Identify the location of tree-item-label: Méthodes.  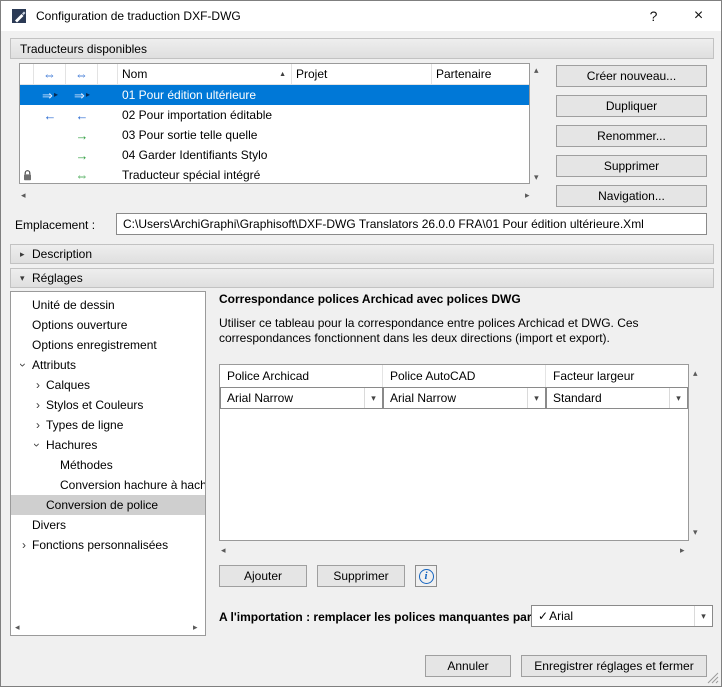
(86, 465).